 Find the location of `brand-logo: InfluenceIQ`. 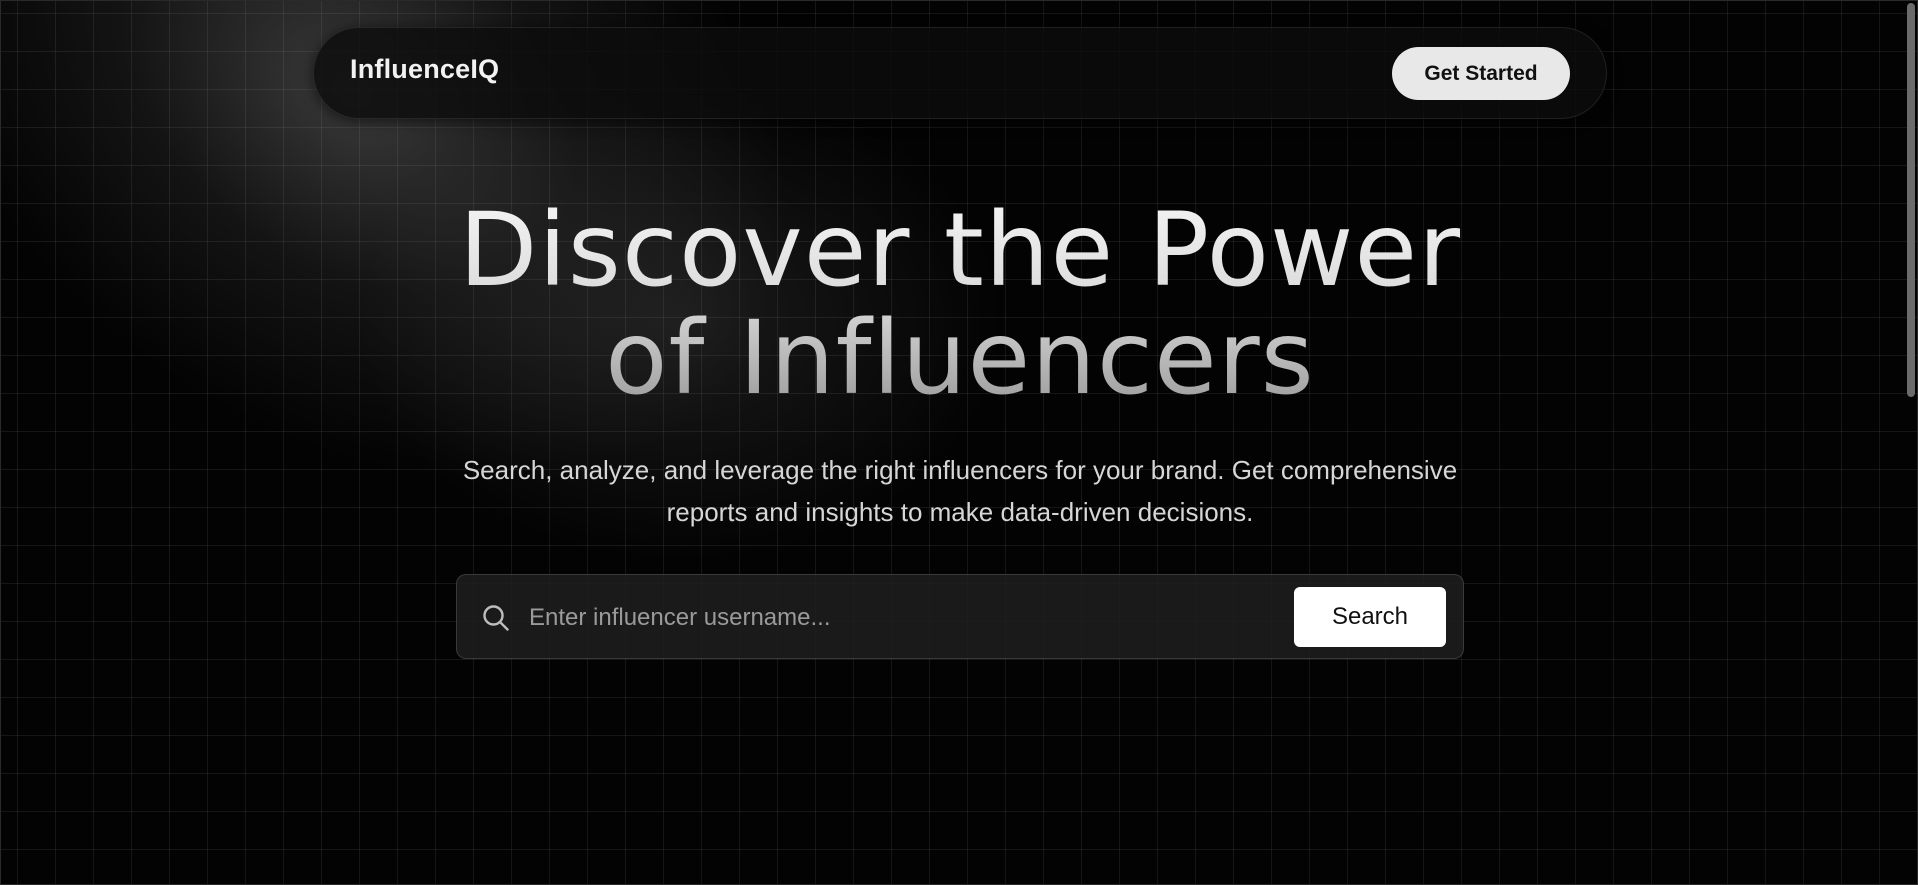

brand-logo: InfluenceIQ is located at coordinates (424, 69).